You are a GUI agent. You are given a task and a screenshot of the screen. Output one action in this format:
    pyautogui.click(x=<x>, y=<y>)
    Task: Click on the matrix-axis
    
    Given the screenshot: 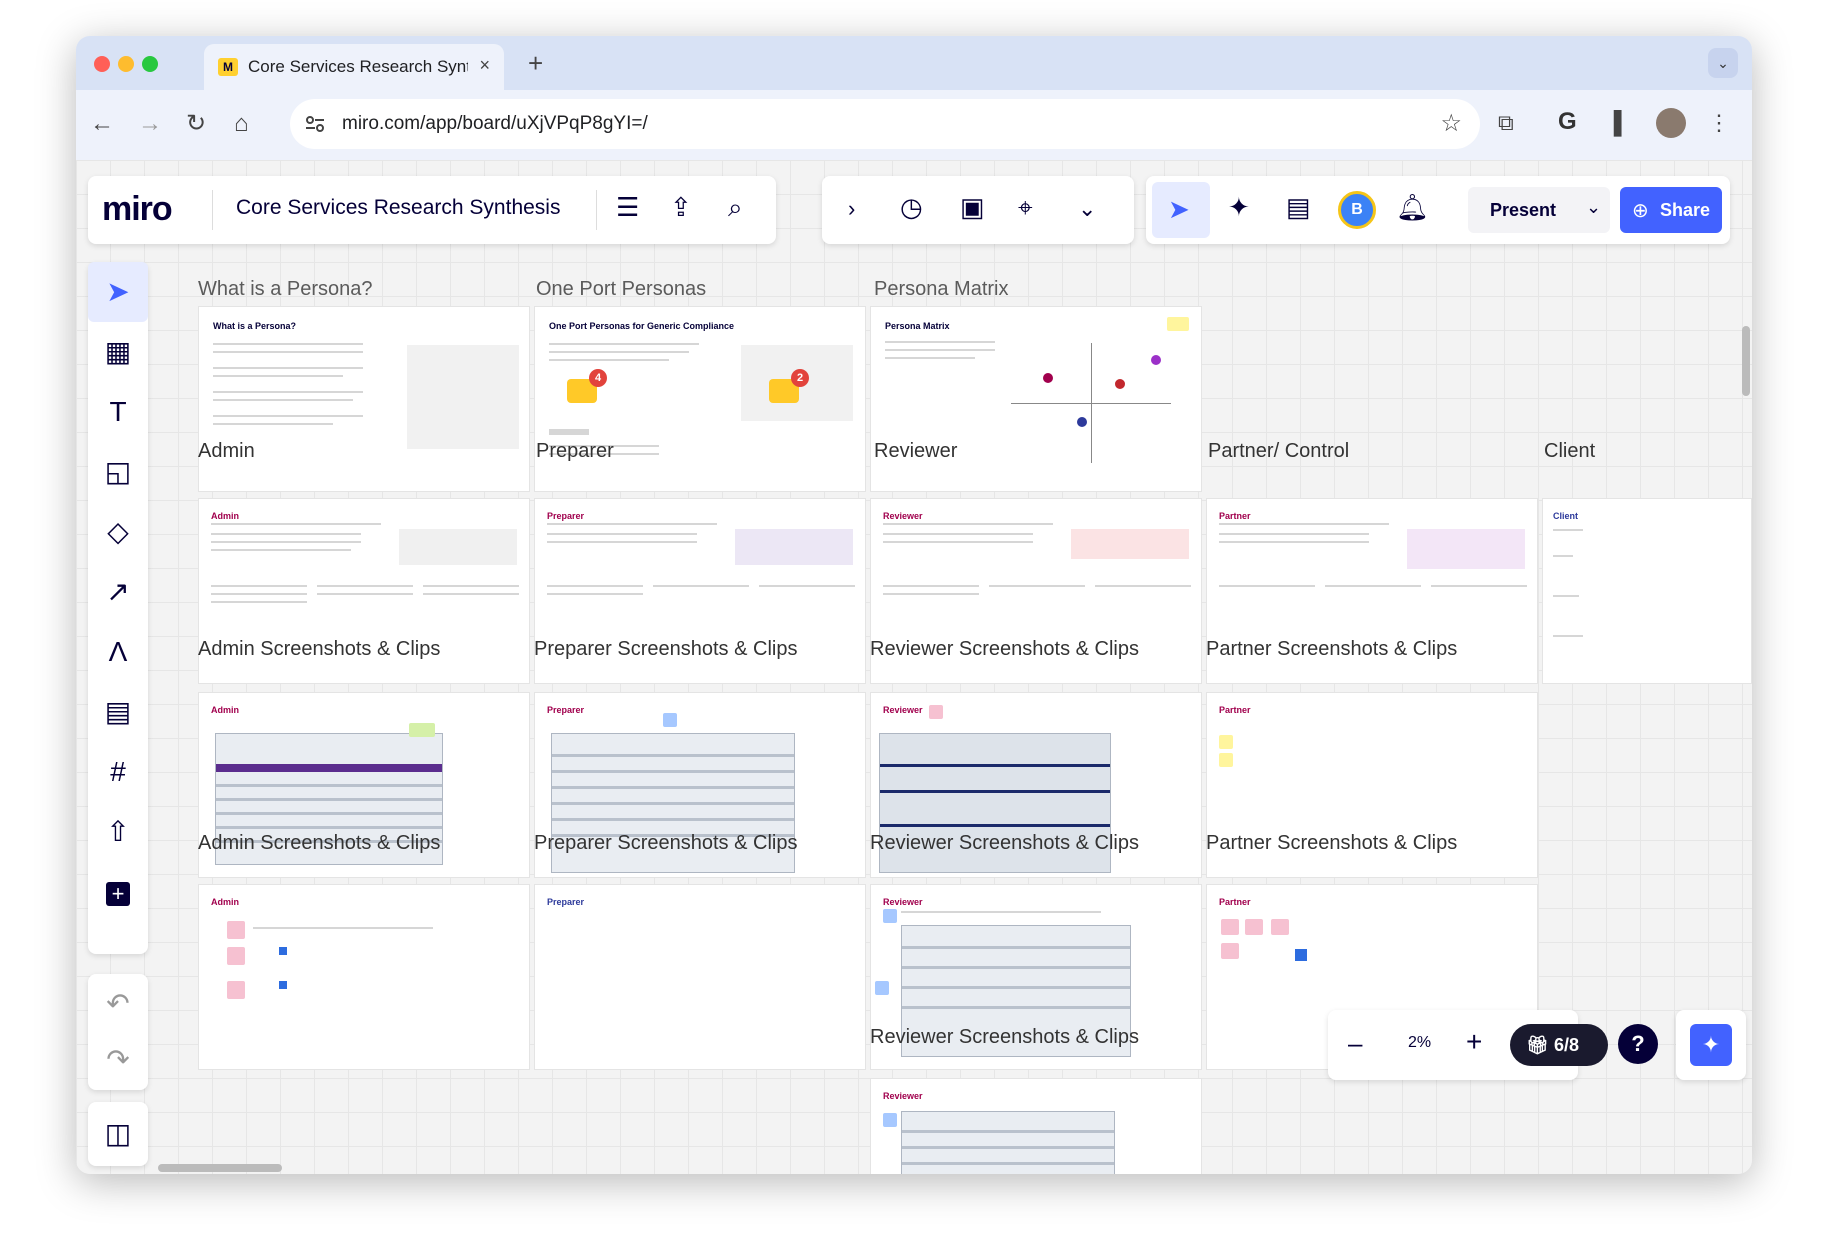 What is the action you would take?
    pyautogui.click(x=1091, y=403)
    